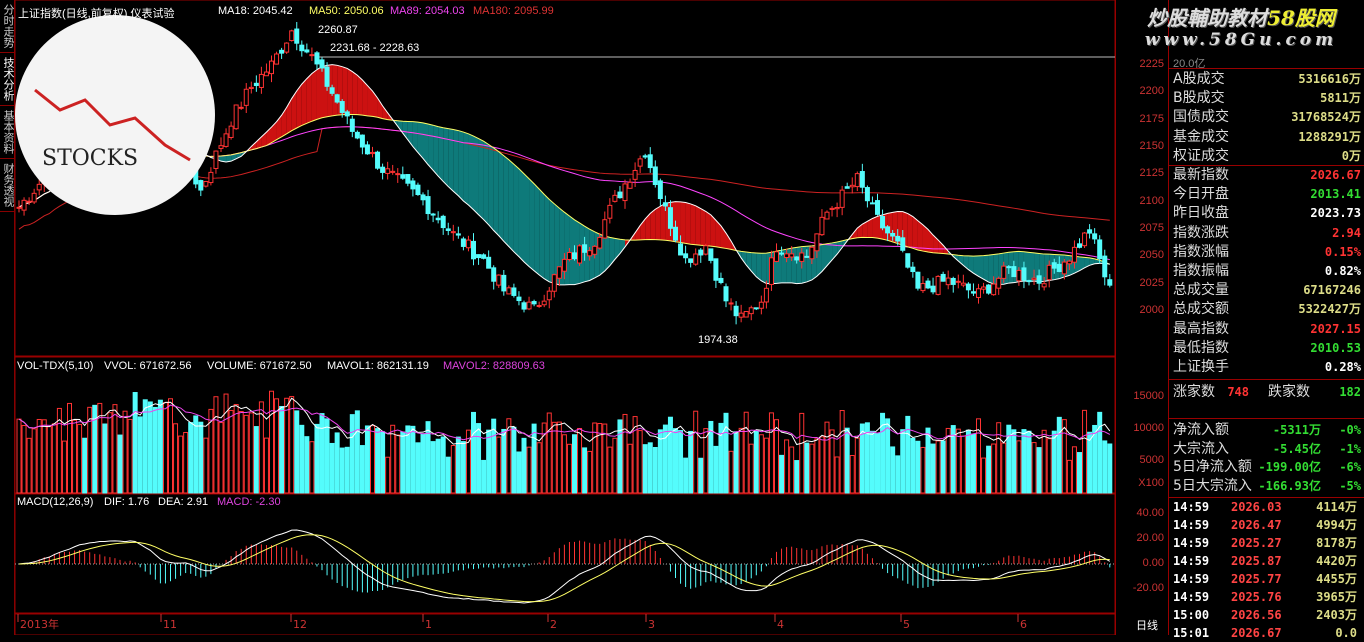  I want to click on stat-row: 基金成交 1288291万, so click(1267, 137).